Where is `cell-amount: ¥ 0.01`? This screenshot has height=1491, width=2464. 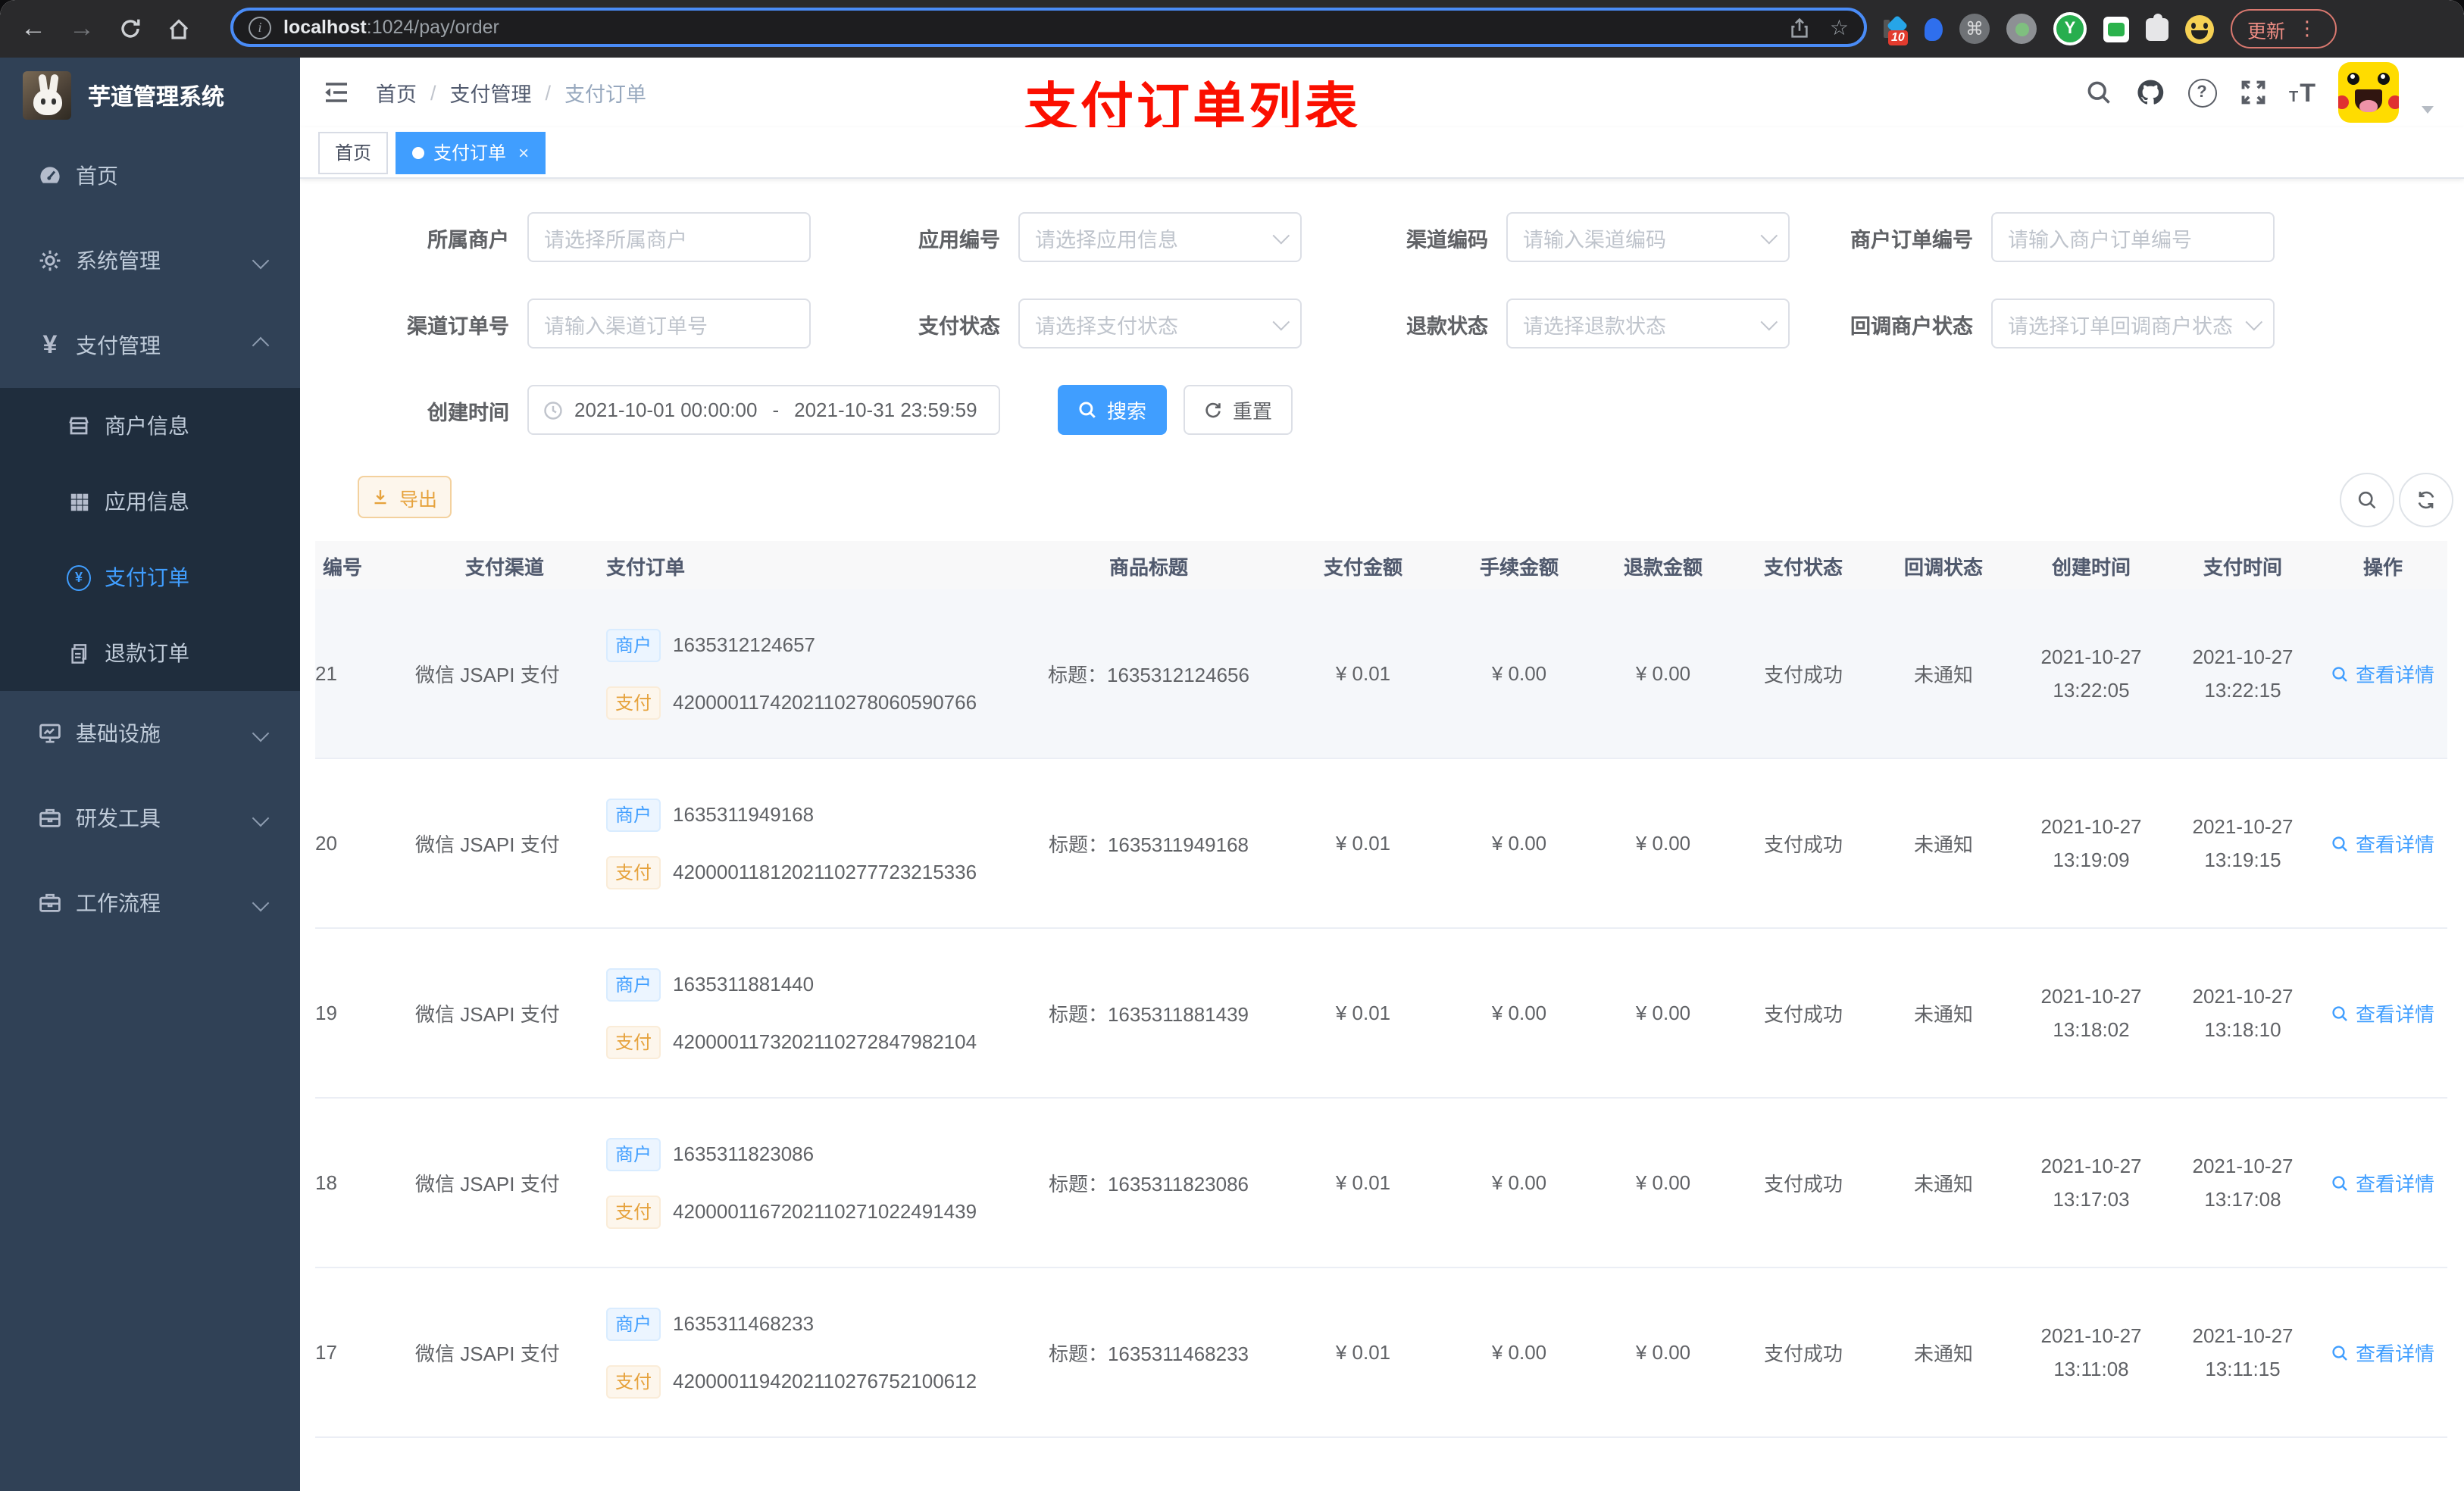
cell-amount: ¥ 0.01 is located at coordinates (1363, 673).